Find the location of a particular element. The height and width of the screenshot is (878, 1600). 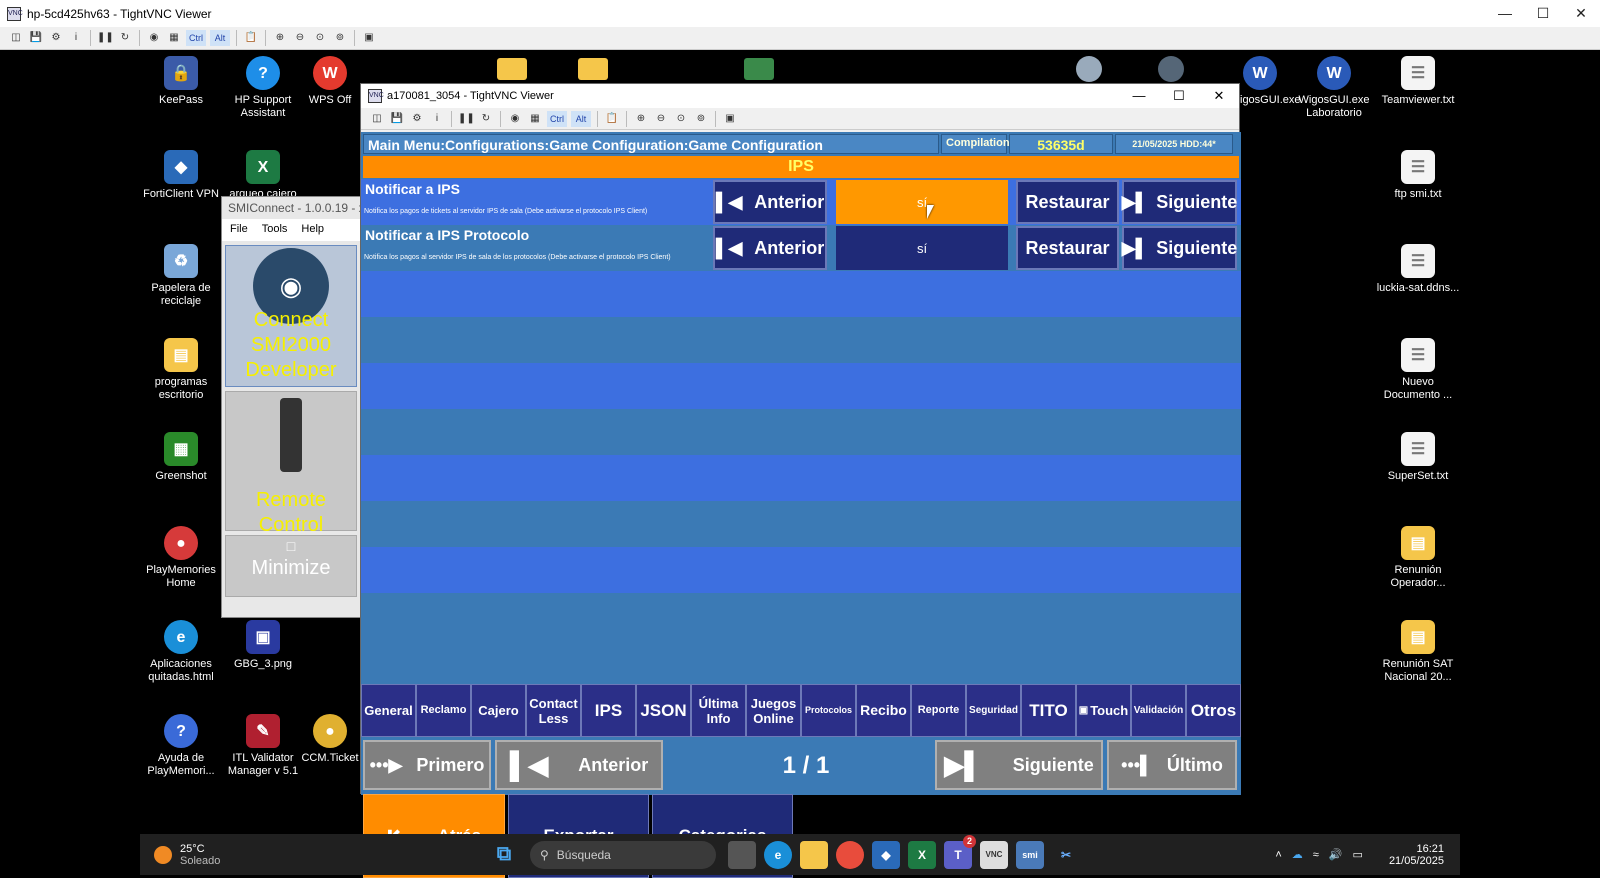

desktop-icon-gbg: ▣ GBG_3.png is located at coordinates (263, 645).